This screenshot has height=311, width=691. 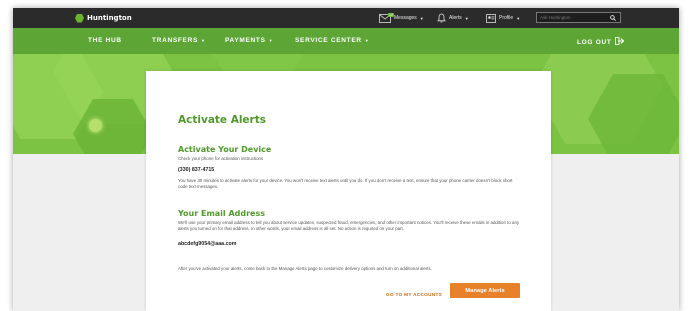 I want to click on activate-device-heading: Activate Your Device, so click(x=225, y=149).